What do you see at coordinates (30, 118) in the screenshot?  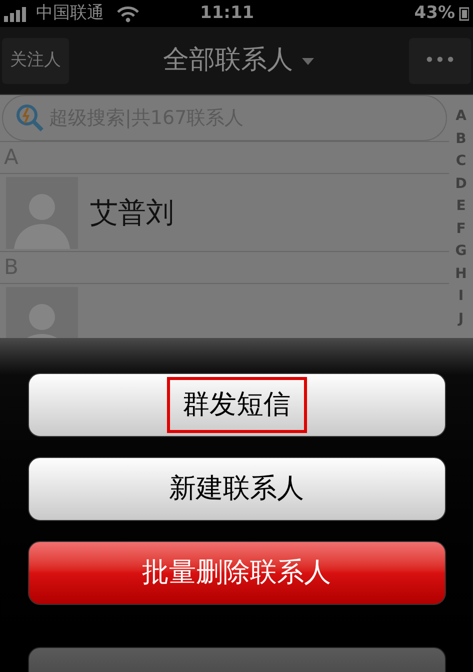 I see `search-icon` at bounding box center [30, 118].